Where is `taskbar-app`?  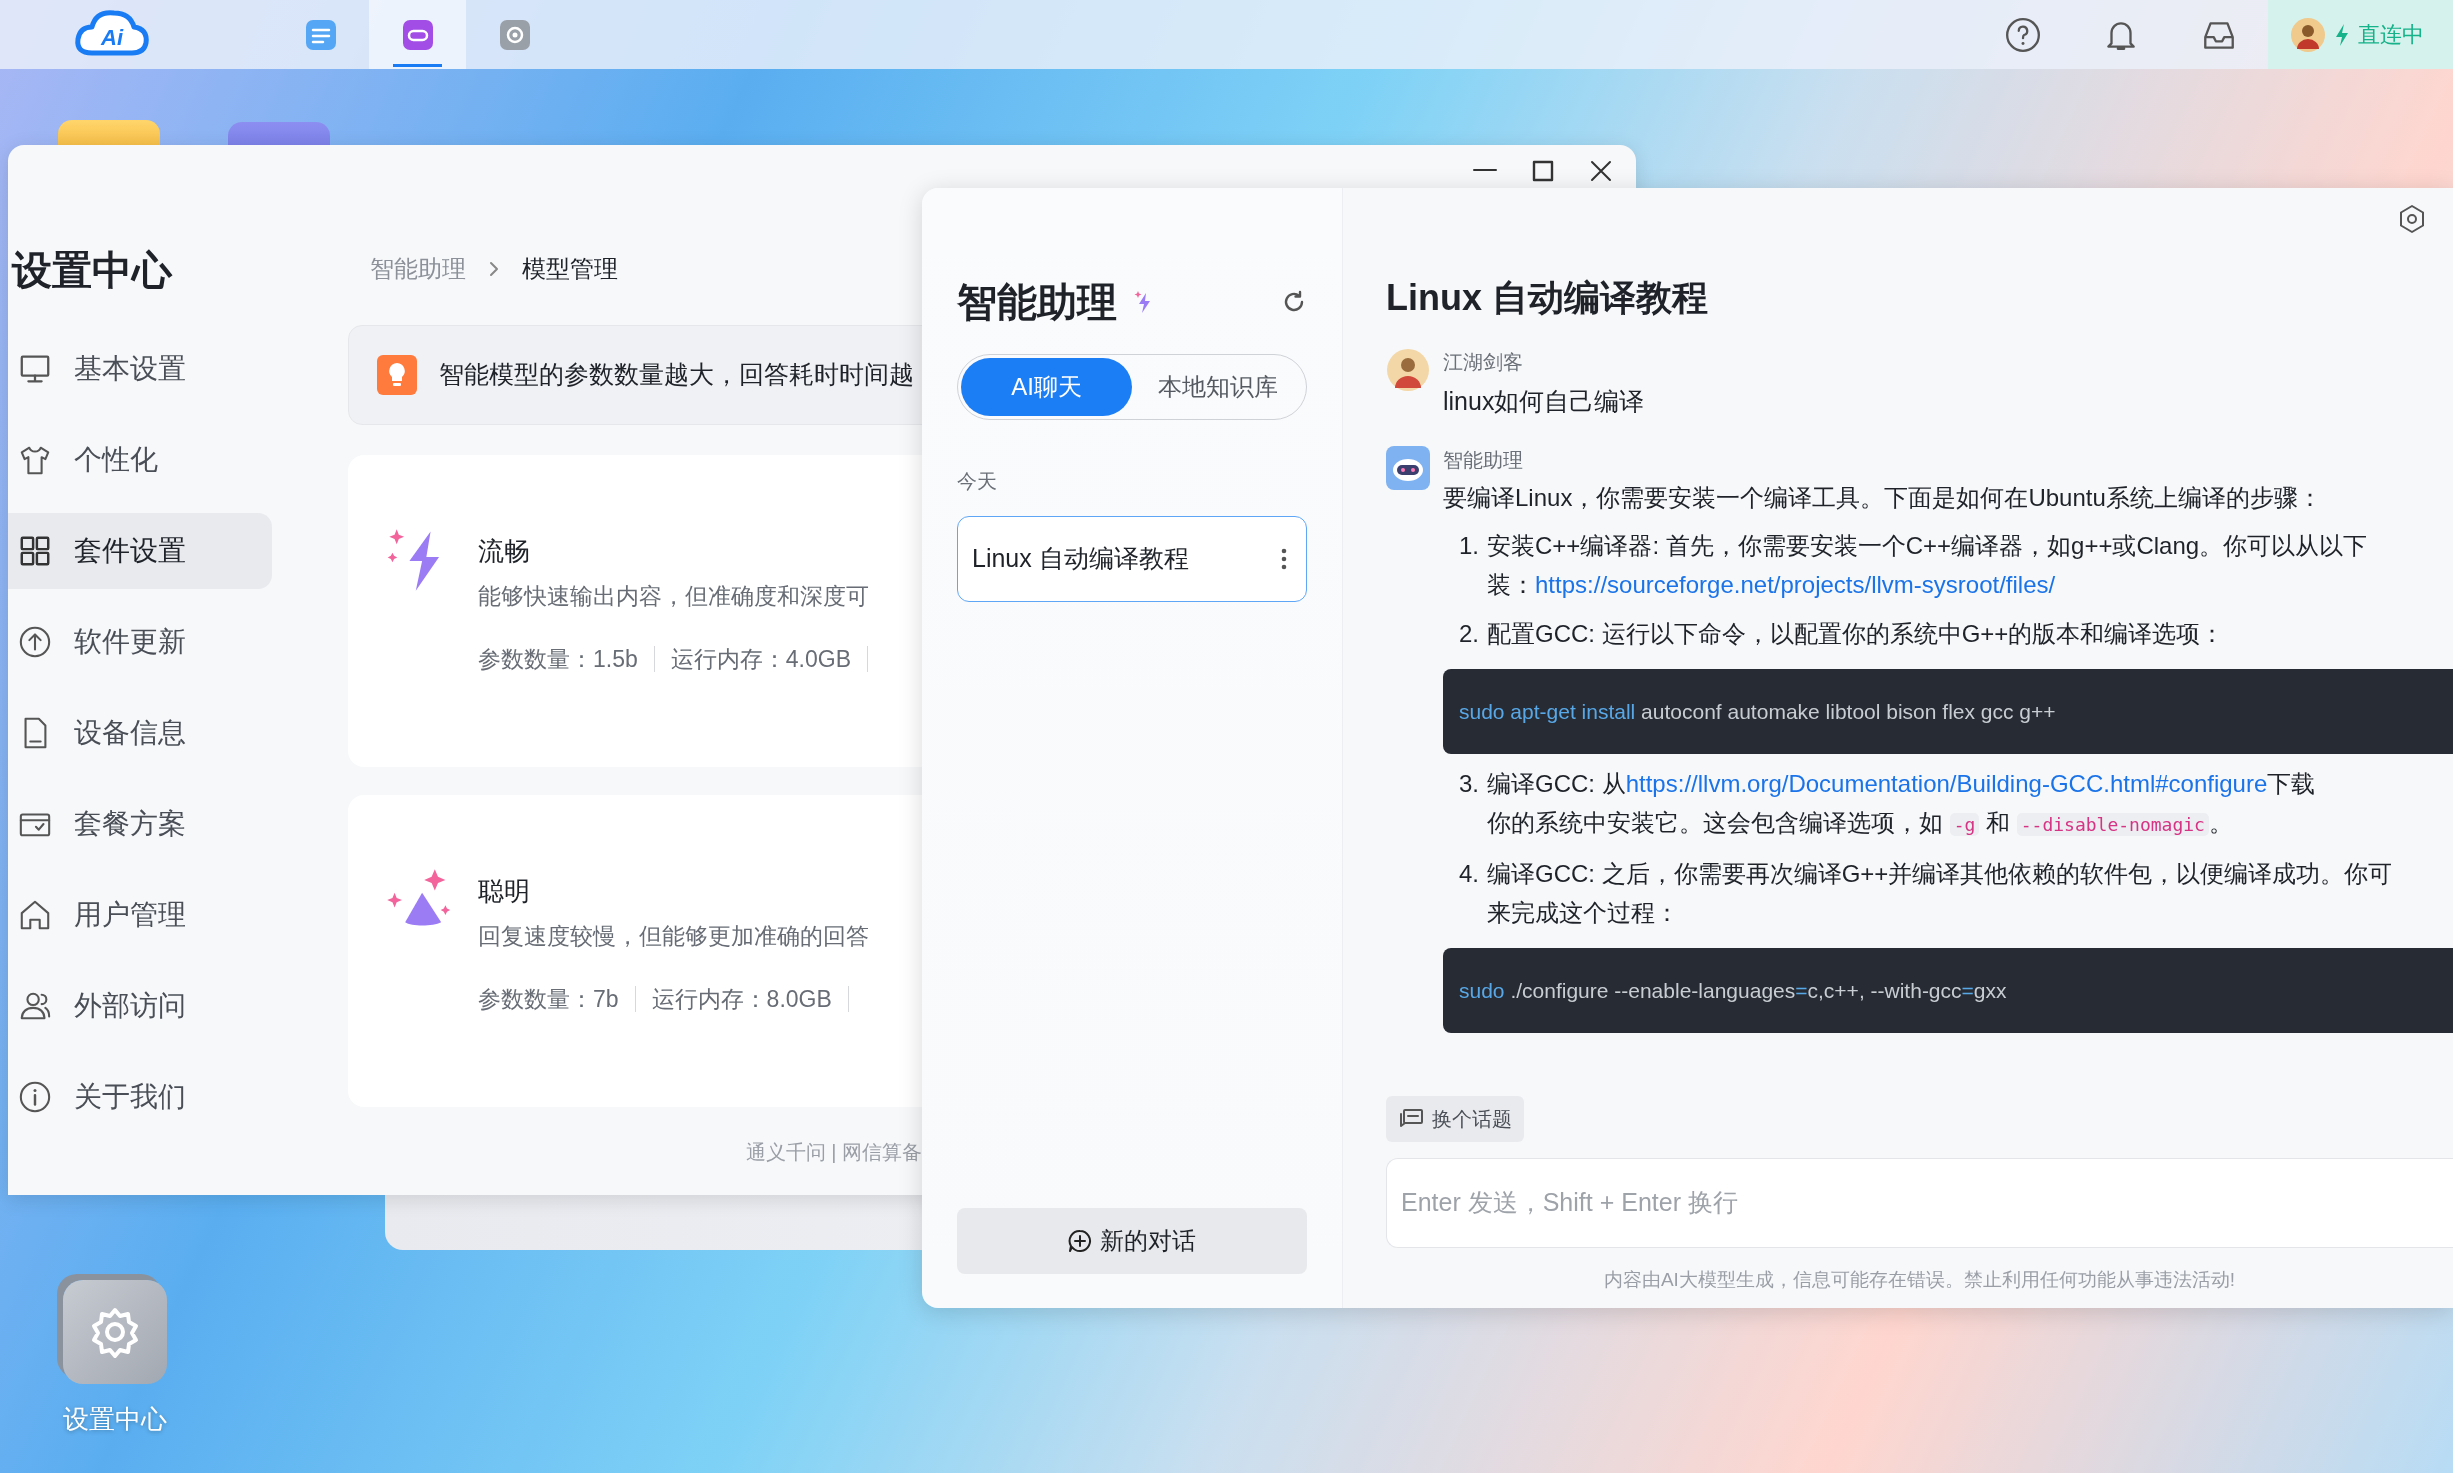 taskbar-app is located at coordinates (417, 34).